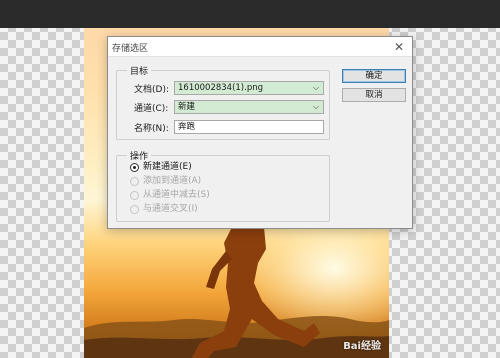 This screenshot has width=500, height=358. I want to click on runner-silhouette, so click(255, 290).